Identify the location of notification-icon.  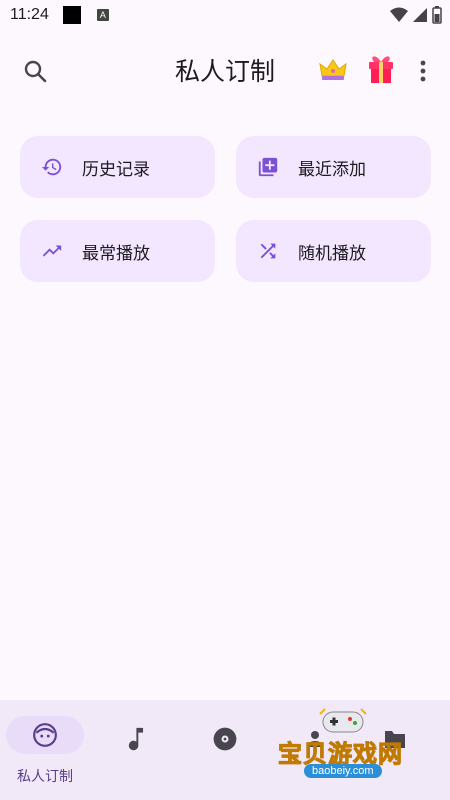
(71, 15).